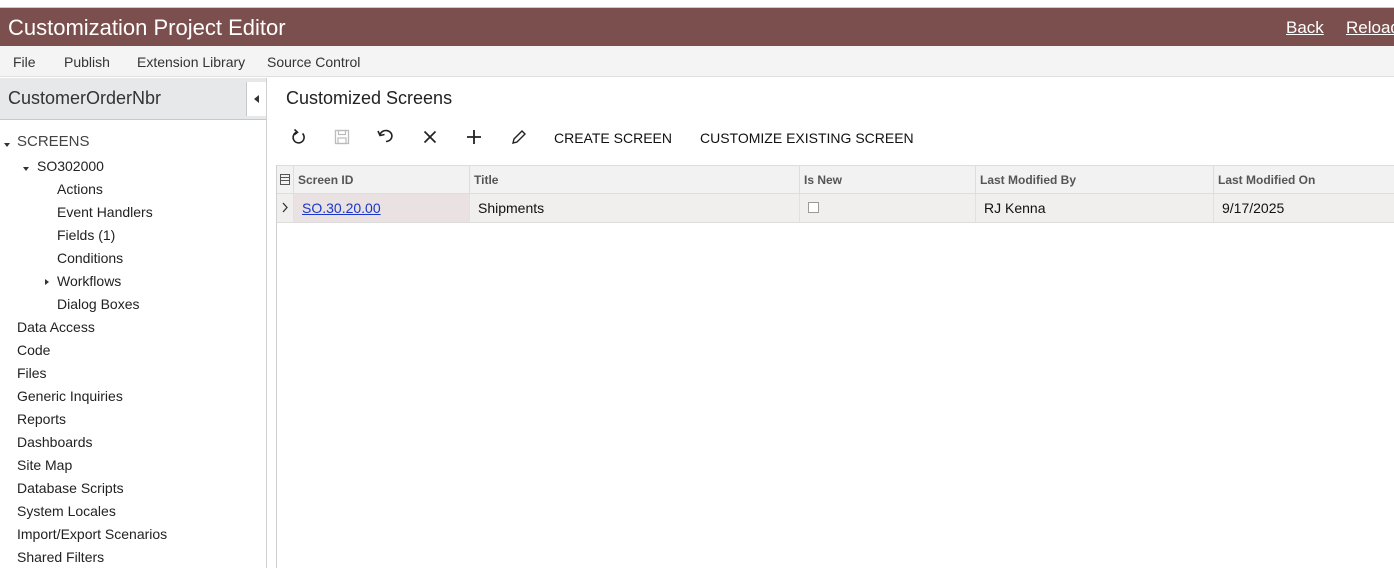 This screenshot has width=1394, height=568. Describe the element at coordinates (1370, 28) in the screenshot. I see `reload-link: Reload` at that location.